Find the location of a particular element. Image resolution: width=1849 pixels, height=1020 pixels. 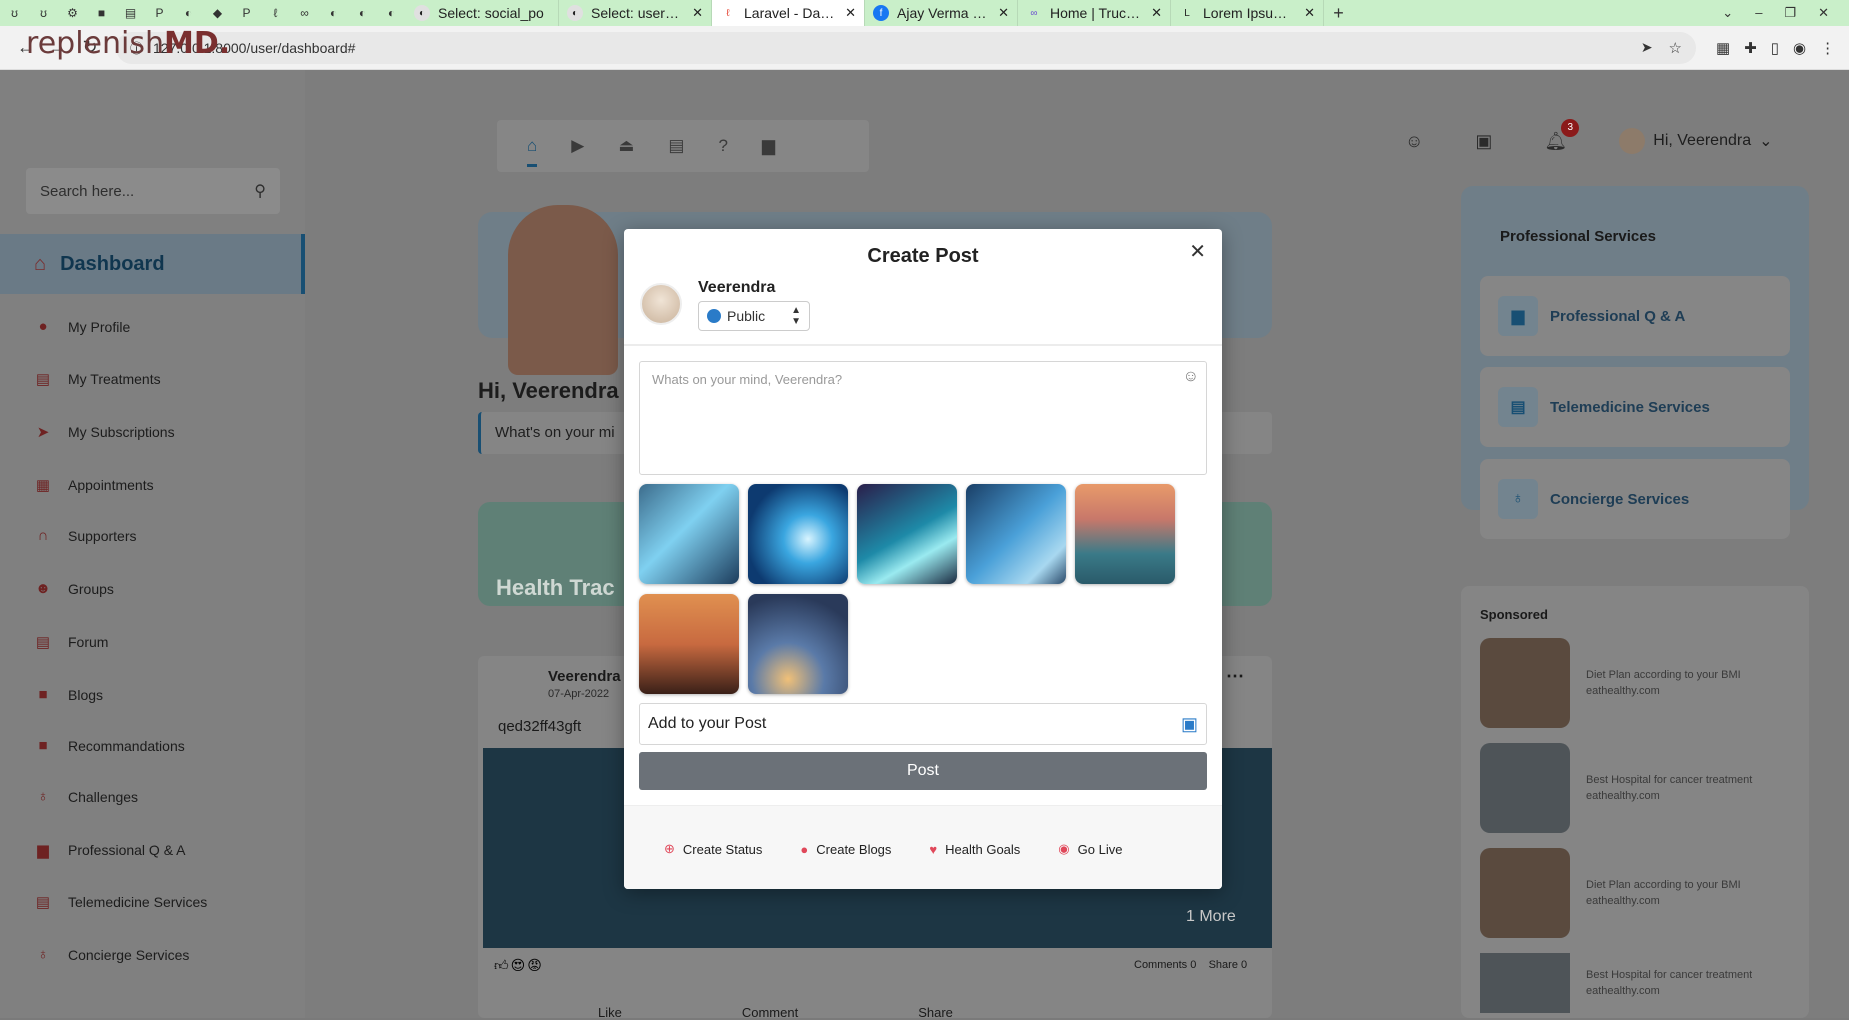

reactions: 👍︎ 😍︎ 😡︎ is located at coordinates (518, 965).